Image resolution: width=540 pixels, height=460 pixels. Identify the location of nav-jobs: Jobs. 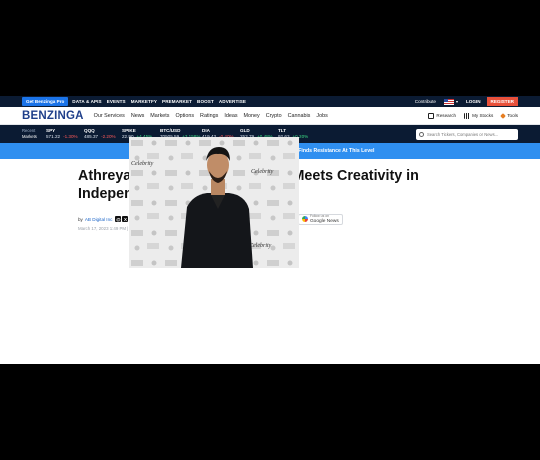
(321, 116).